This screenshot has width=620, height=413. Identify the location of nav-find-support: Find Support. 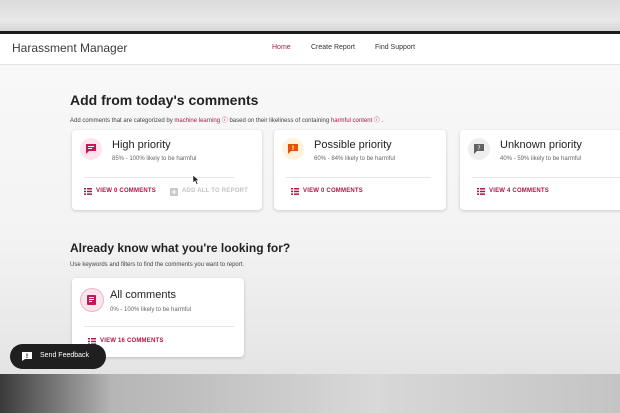
(395, 47).